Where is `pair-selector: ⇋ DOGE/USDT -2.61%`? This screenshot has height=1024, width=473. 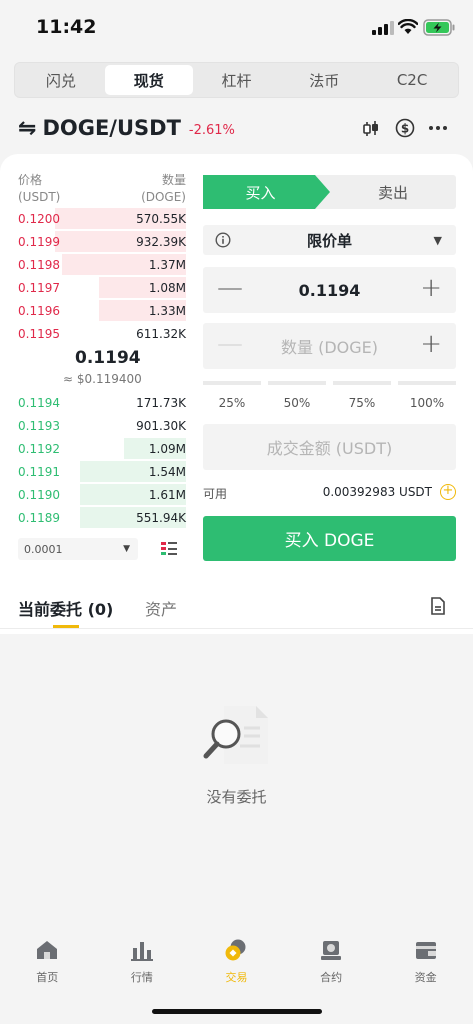 pair-selector: ⇋ DOGE/USDT -2.61% is located at coordinates (126, 128).